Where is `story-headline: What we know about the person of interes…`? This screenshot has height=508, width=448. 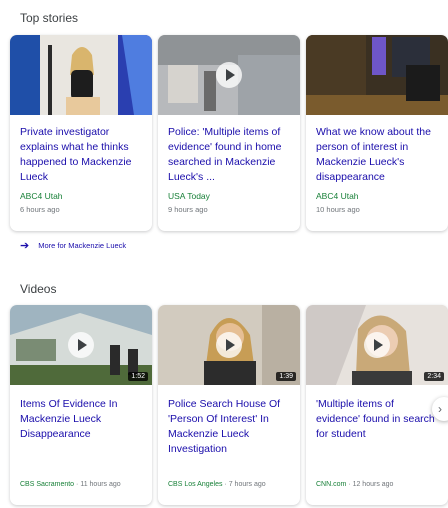
story-headline: What we know about the person of interes… is located at coordinates (377, 151).